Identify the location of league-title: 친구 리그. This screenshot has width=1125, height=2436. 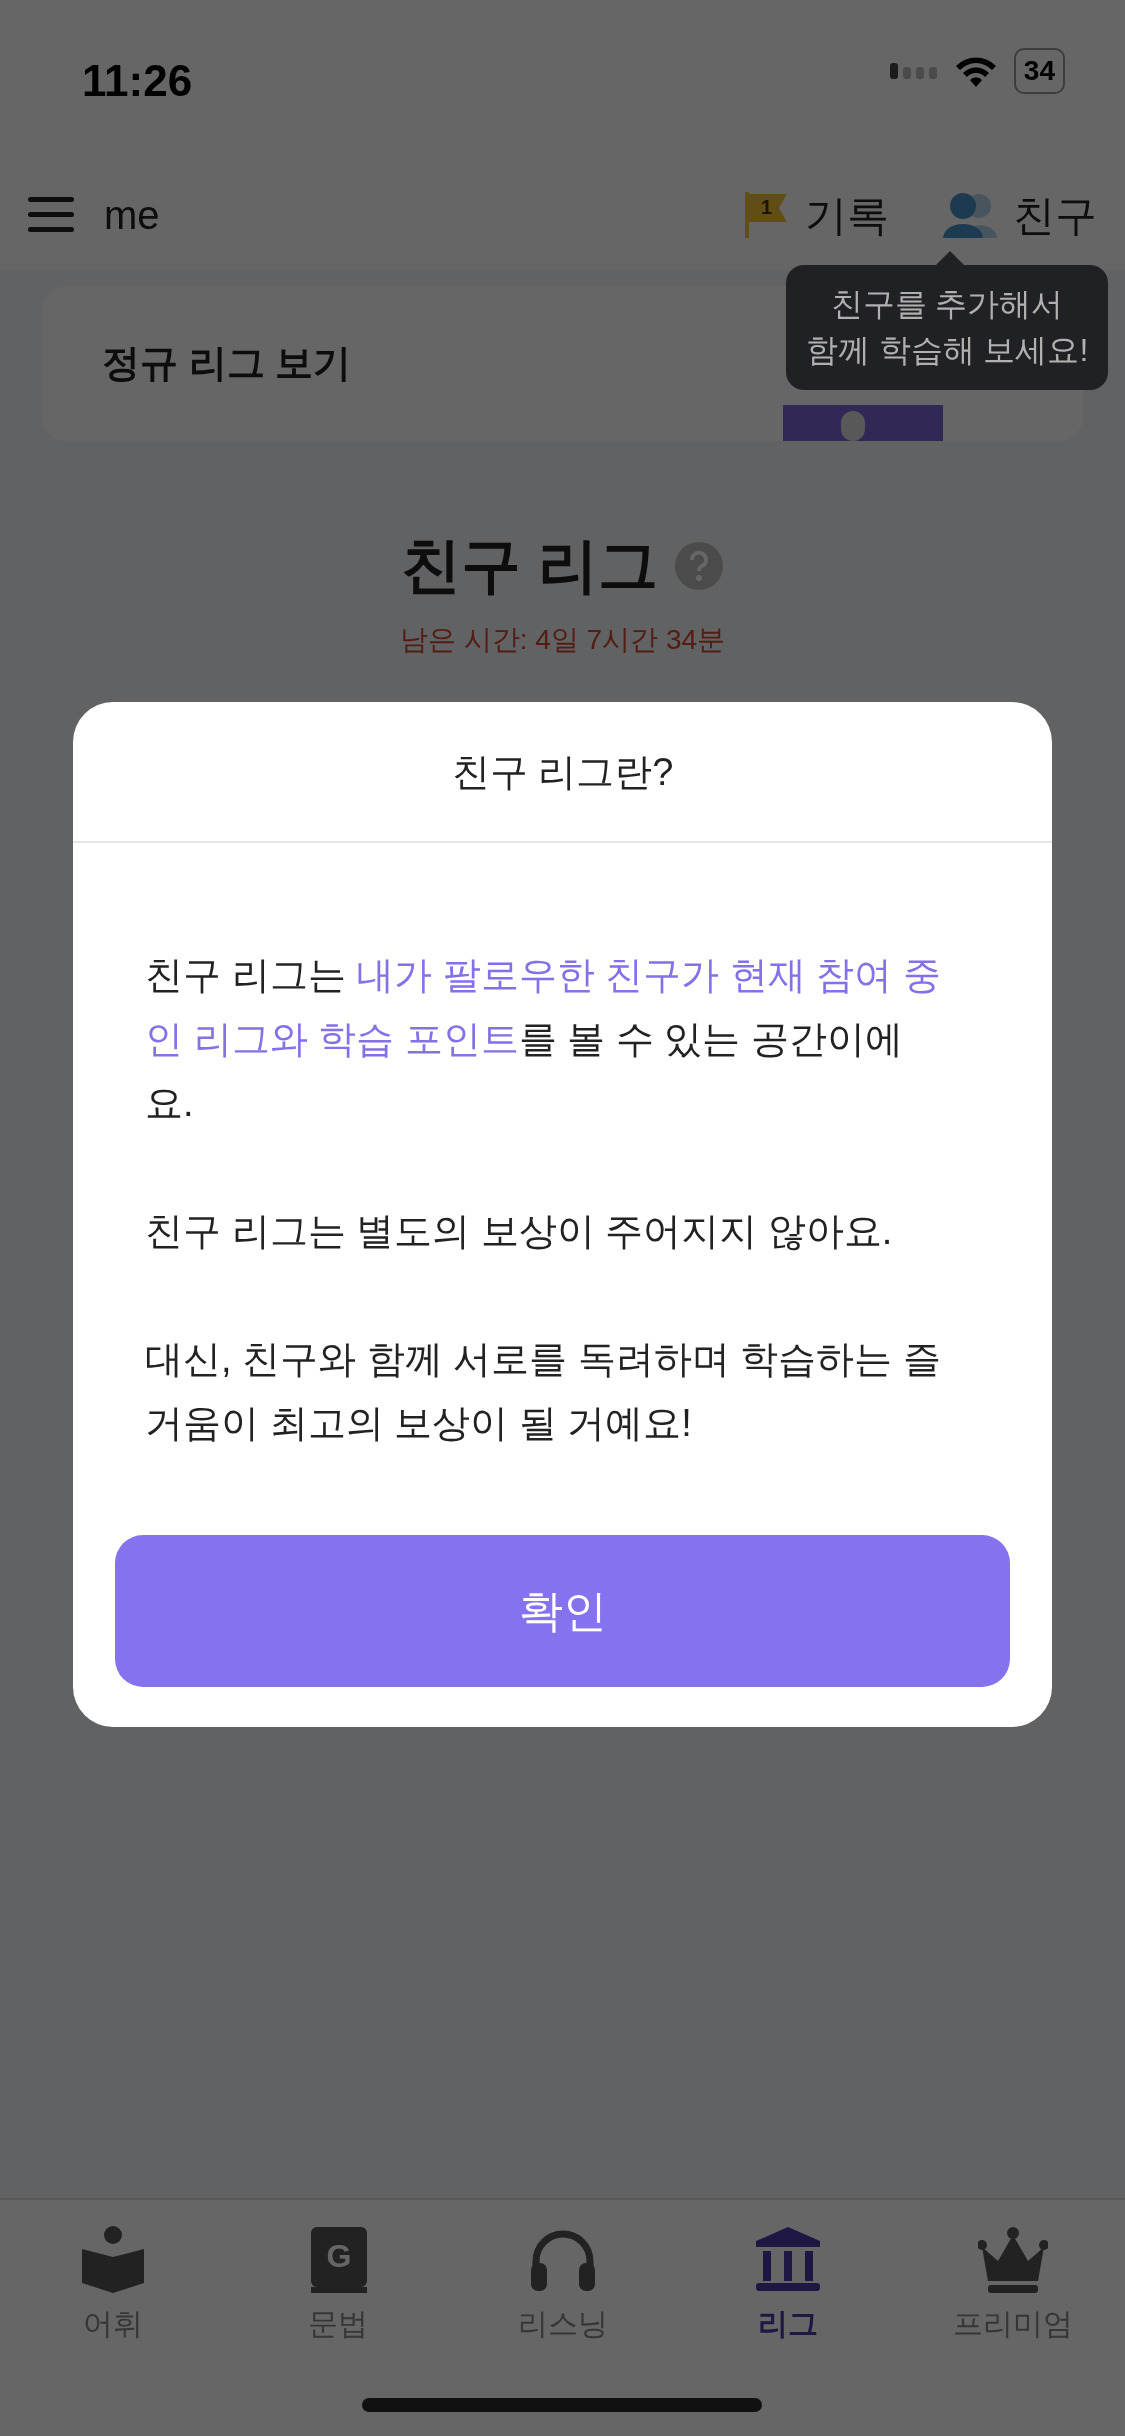
(529, 566).